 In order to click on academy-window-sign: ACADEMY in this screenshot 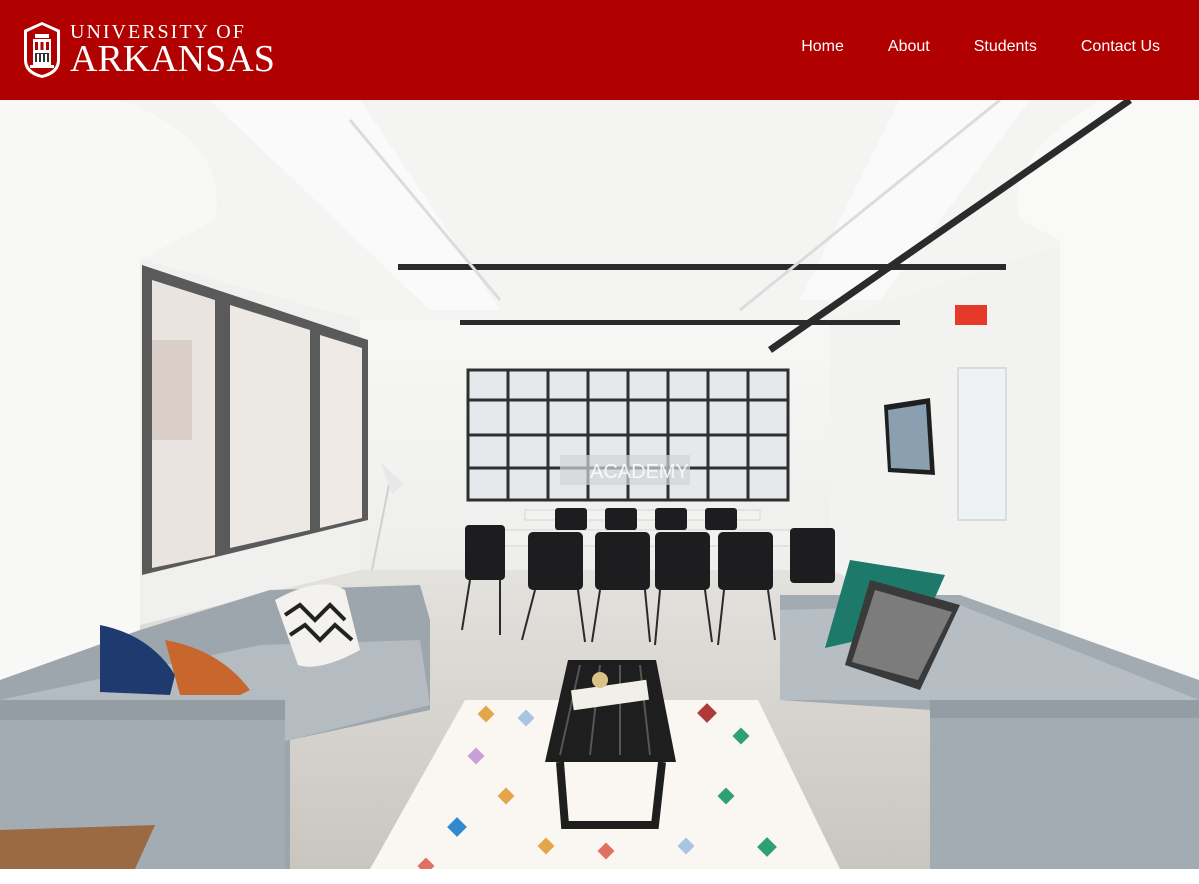, I will do `click(639, 472)`.